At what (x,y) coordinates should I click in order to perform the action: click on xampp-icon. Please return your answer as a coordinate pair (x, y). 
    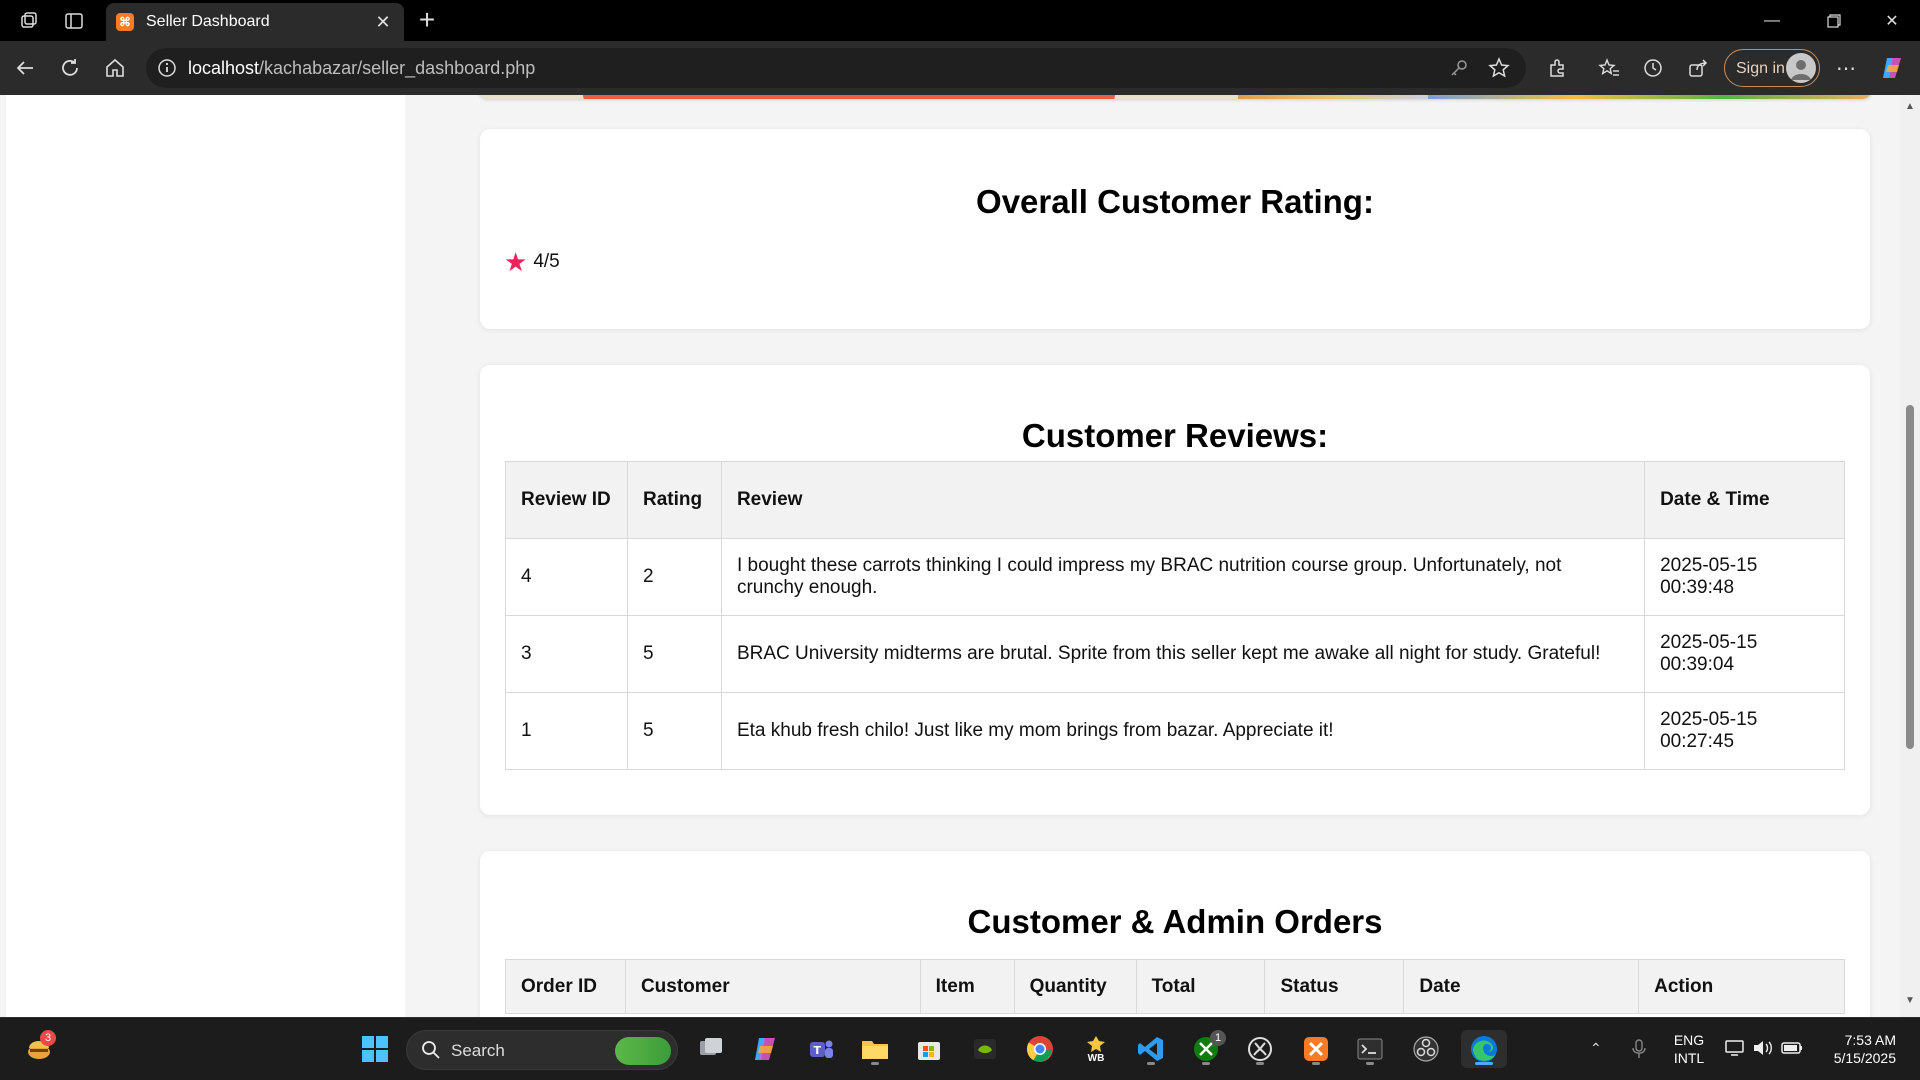
    Looking at the image, I should click on (1316, 1049).